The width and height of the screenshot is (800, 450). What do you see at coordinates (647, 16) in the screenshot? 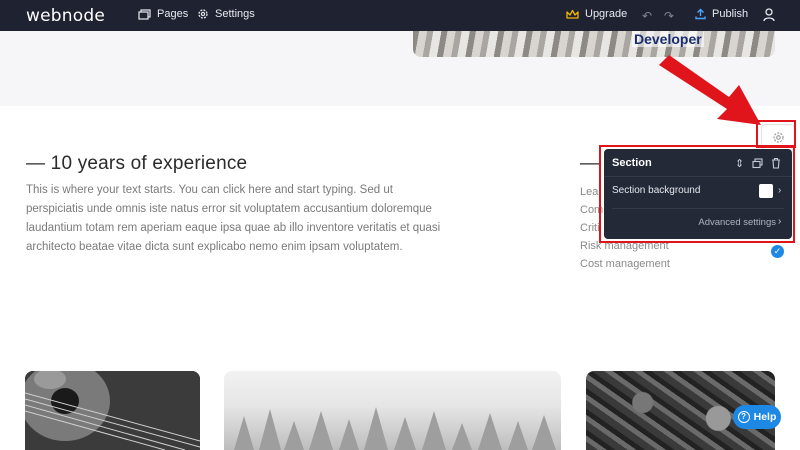
I see `undo-icon: ↶` at bounding box center [647, 16].